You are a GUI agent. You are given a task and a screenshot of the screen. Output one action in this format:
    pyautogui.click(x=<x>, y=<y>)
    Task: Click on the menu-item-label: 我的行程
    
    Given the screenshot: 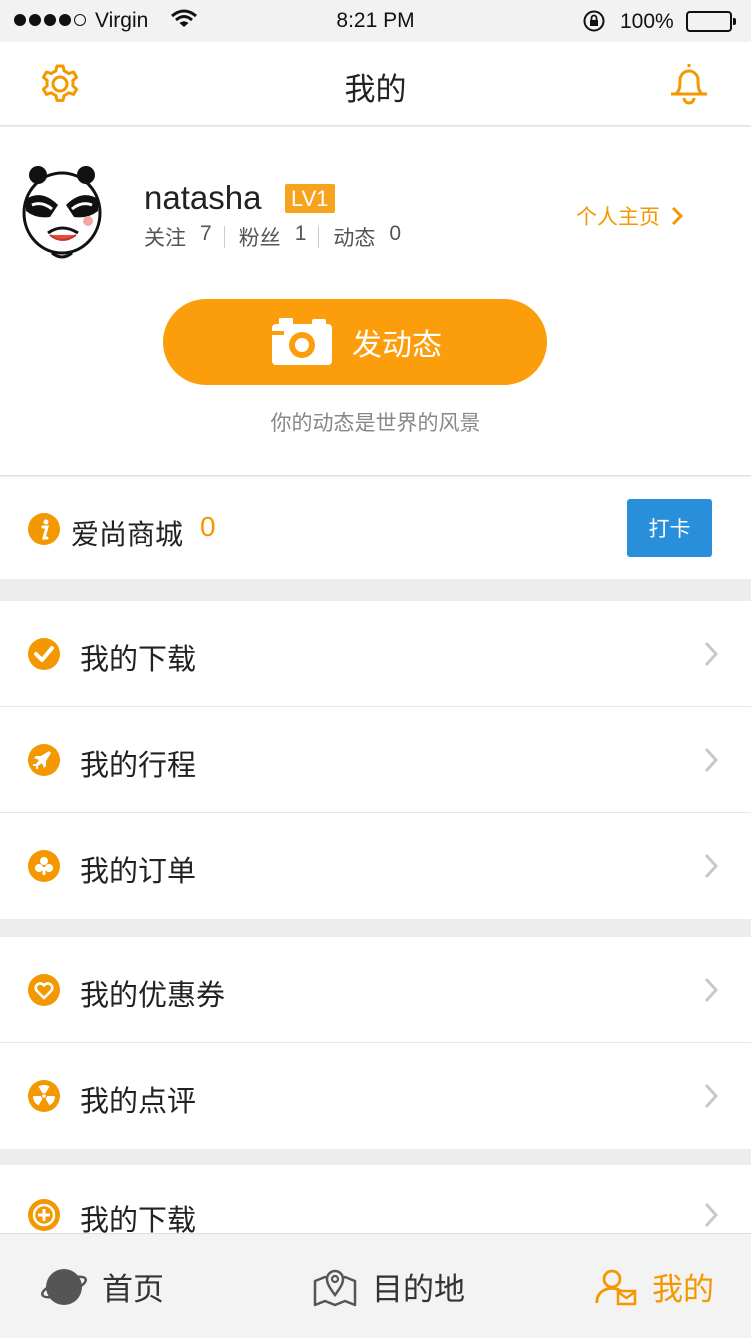 What is the action you would take?
    pyautogui.click(x=138, y=766)
    